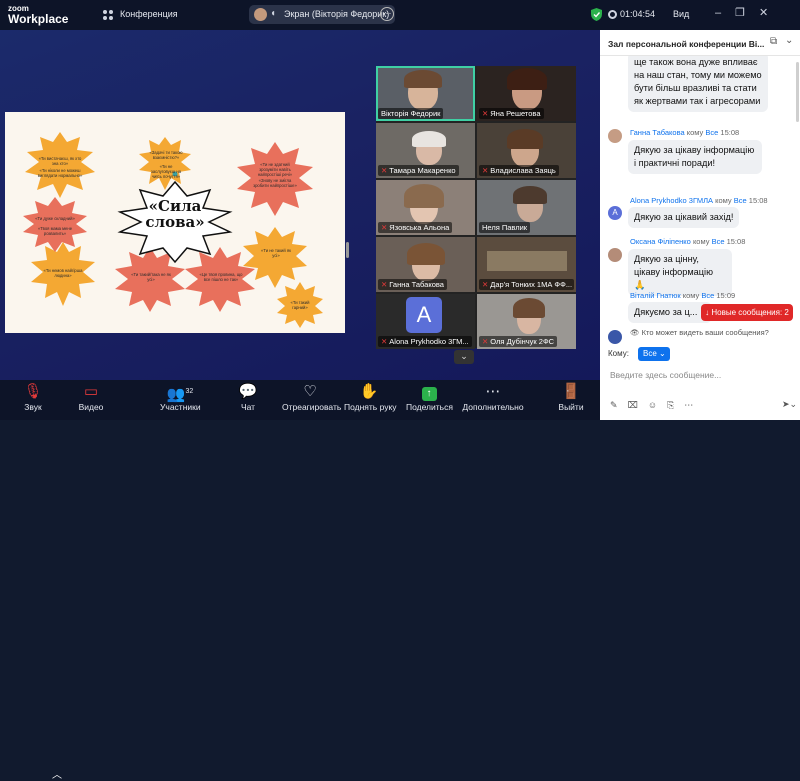  What do you see at coordinates (425, 207) in the screenshot?
I see `participant-tile: ✕ Язовська Альона` at bounding box center [425, 207].